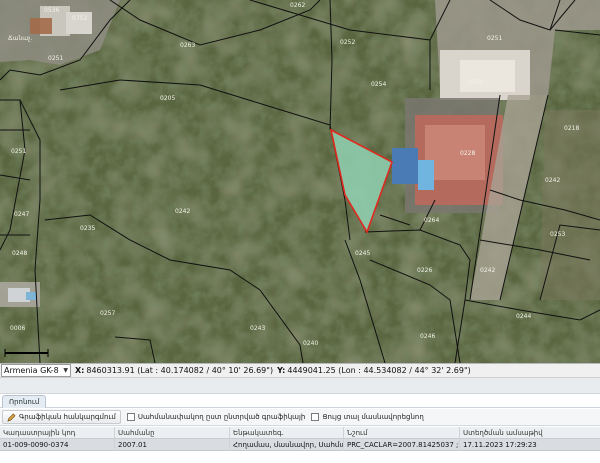  I want to click on parcel-number-label: 0245, so click(362, 253).